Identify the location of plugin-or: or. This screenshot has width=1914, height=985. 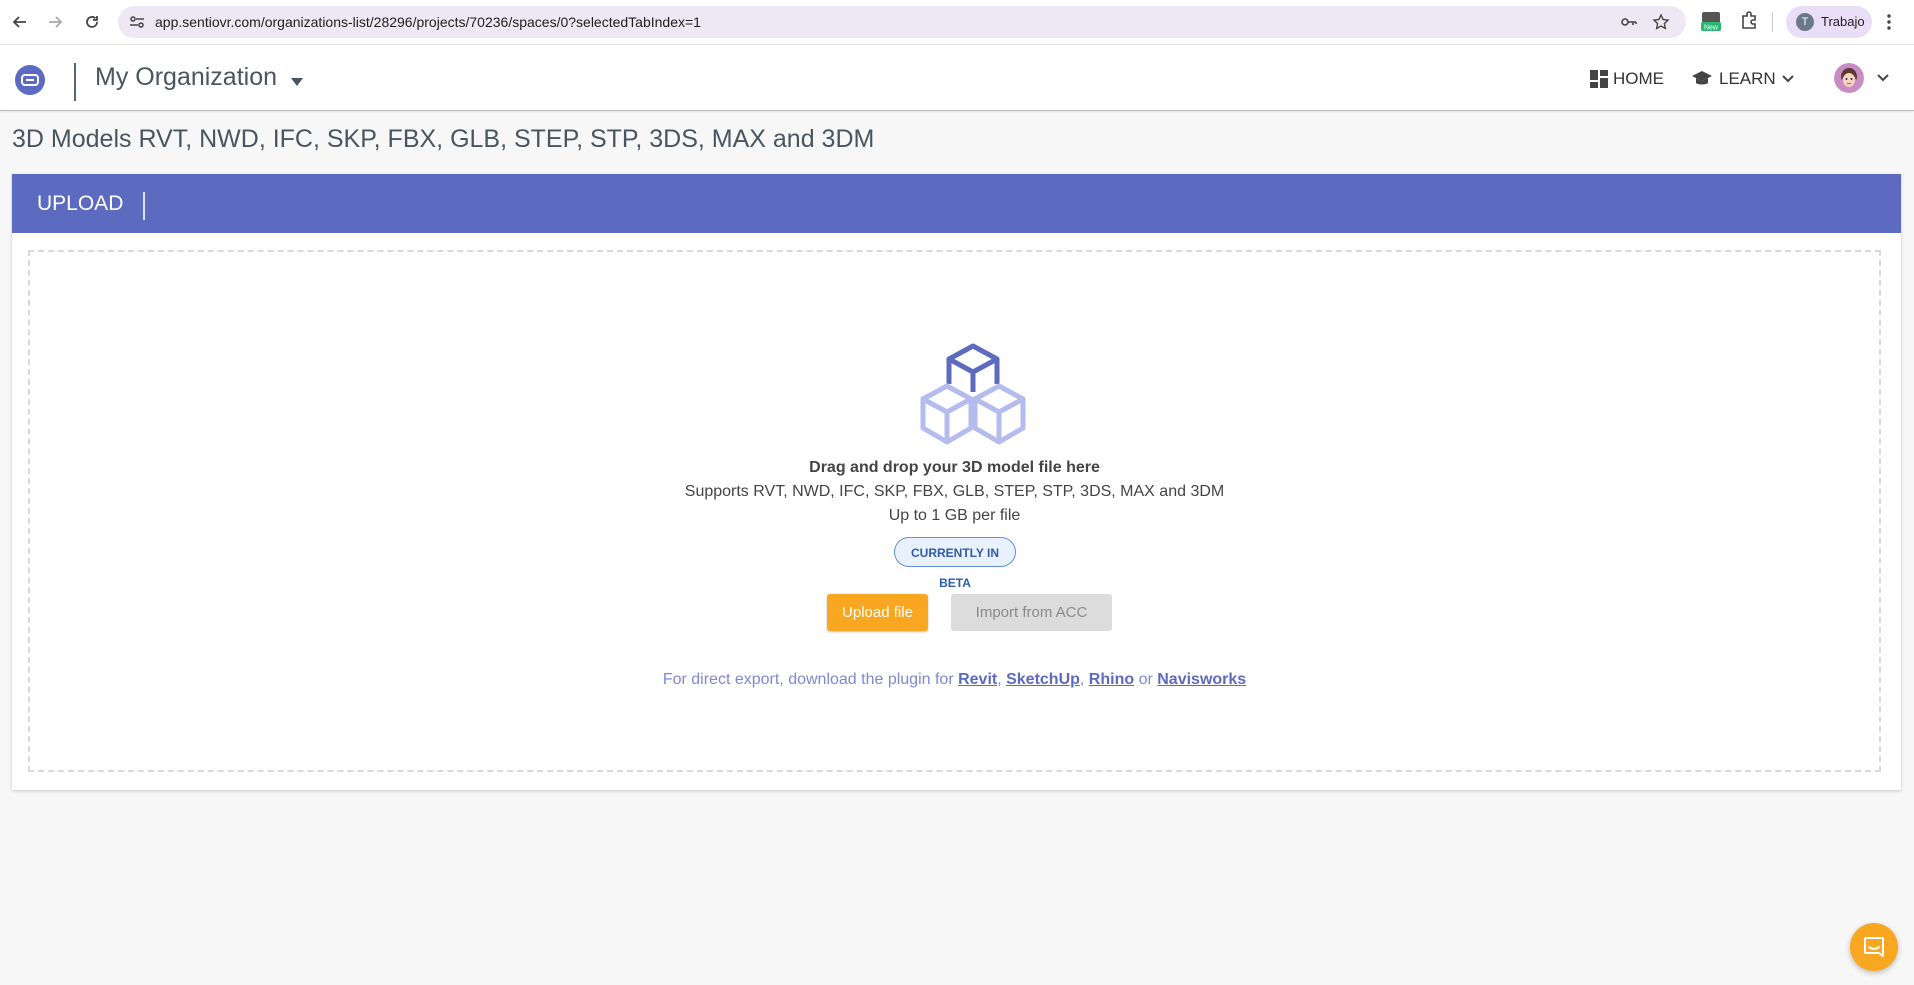
(1146, 679).